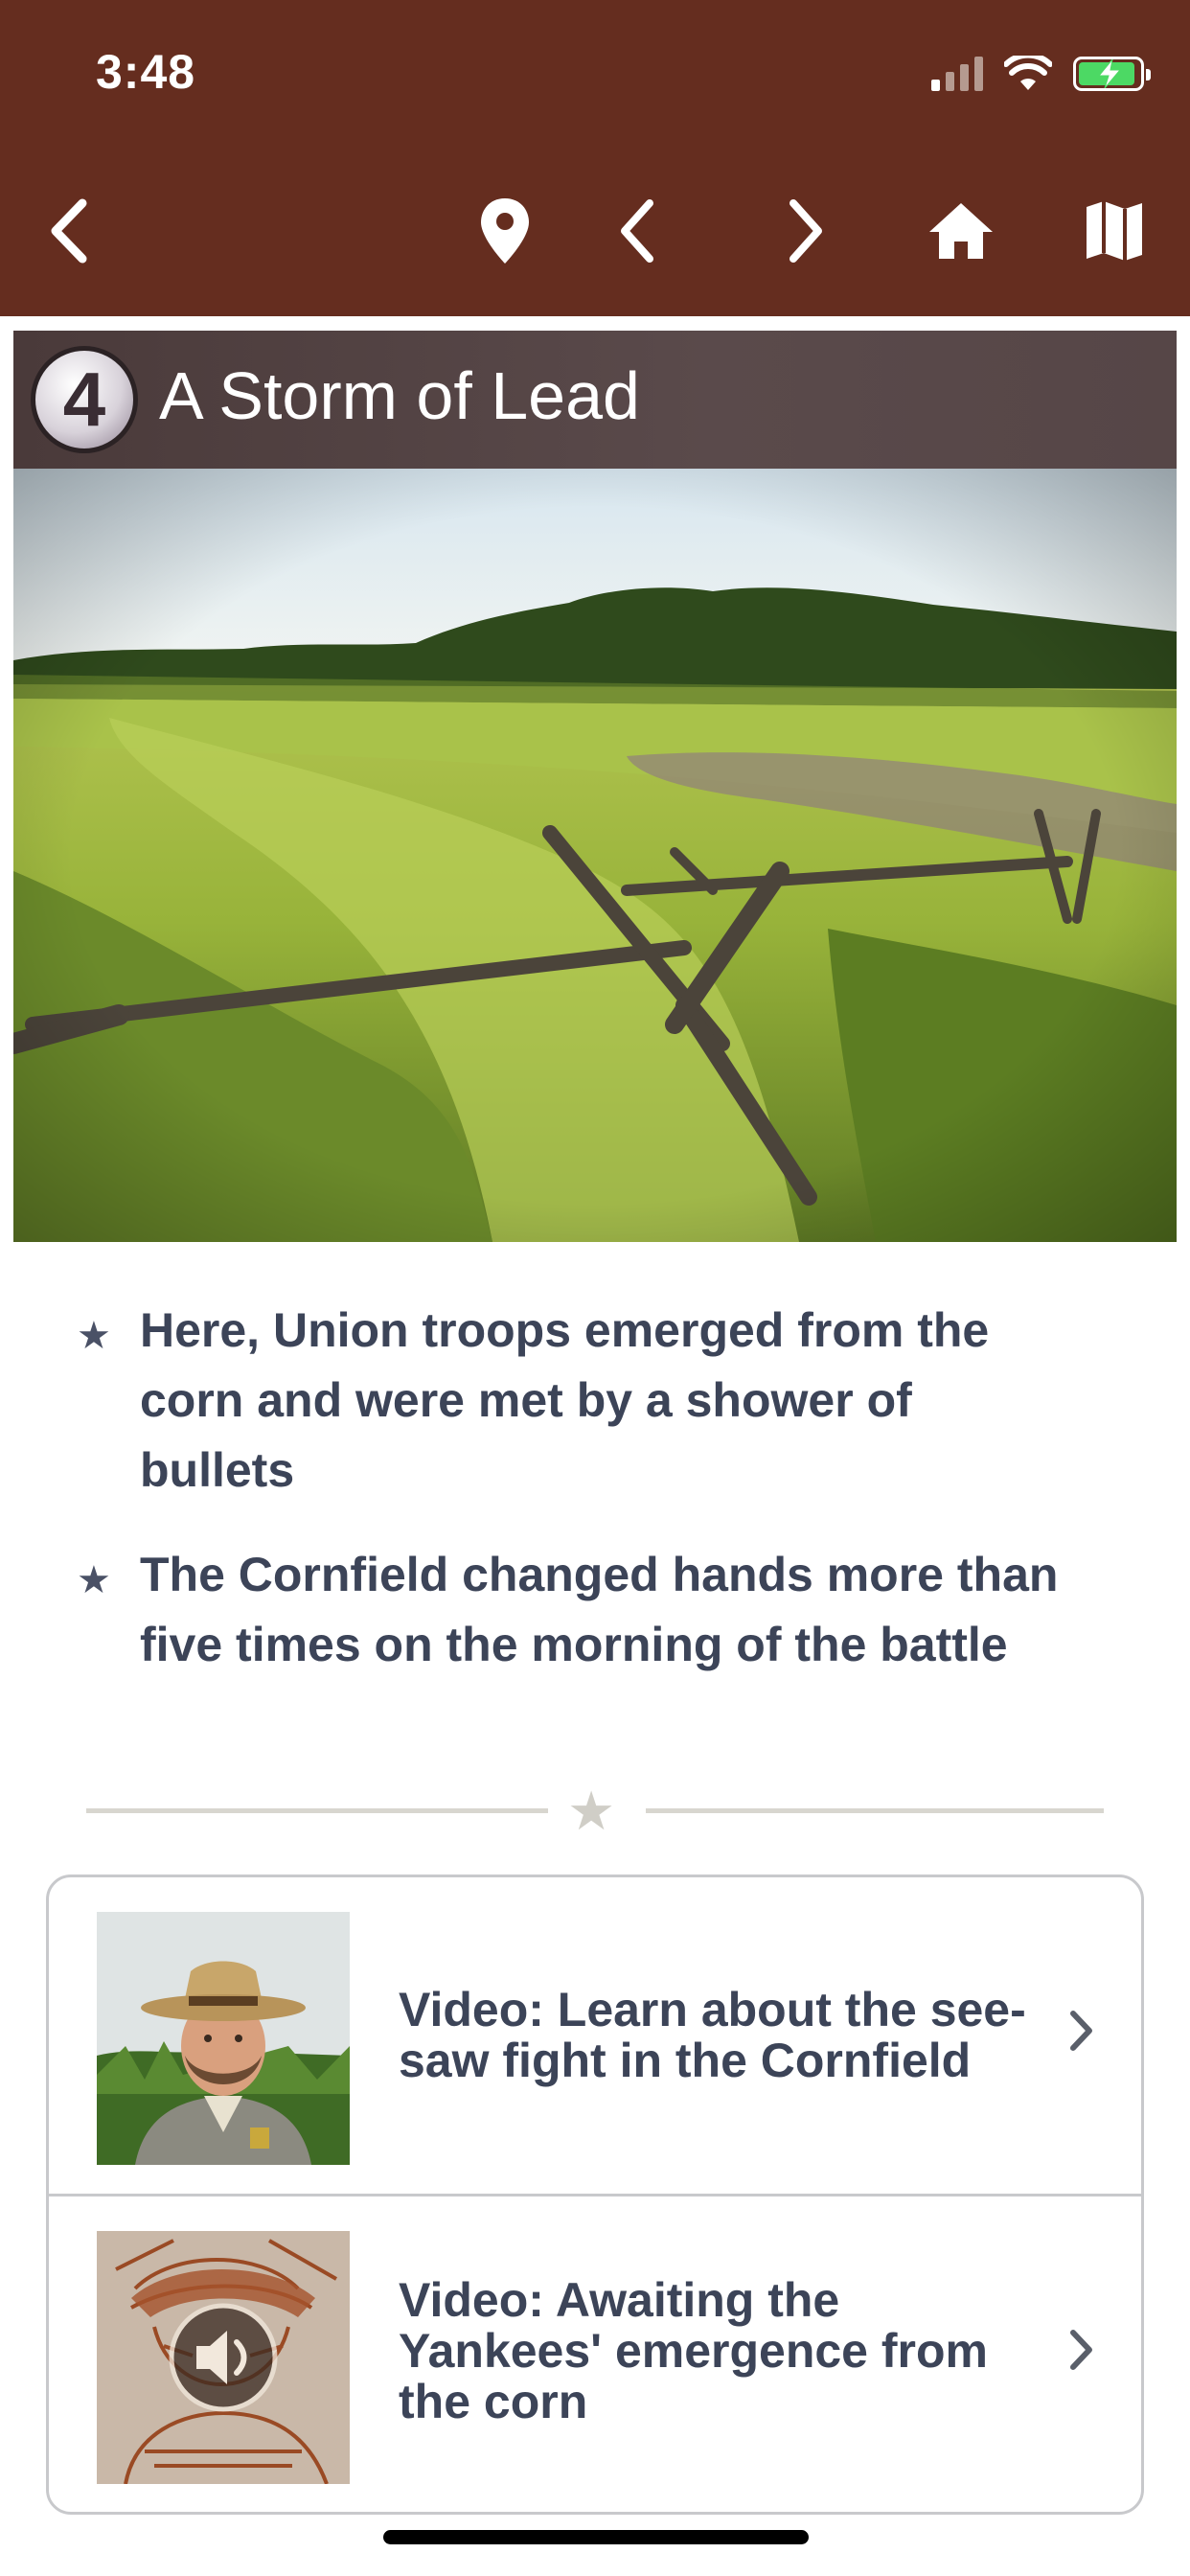 The width and height of the screenshot is (1190, 2576). I want to click on home-button, so click(961, 231).